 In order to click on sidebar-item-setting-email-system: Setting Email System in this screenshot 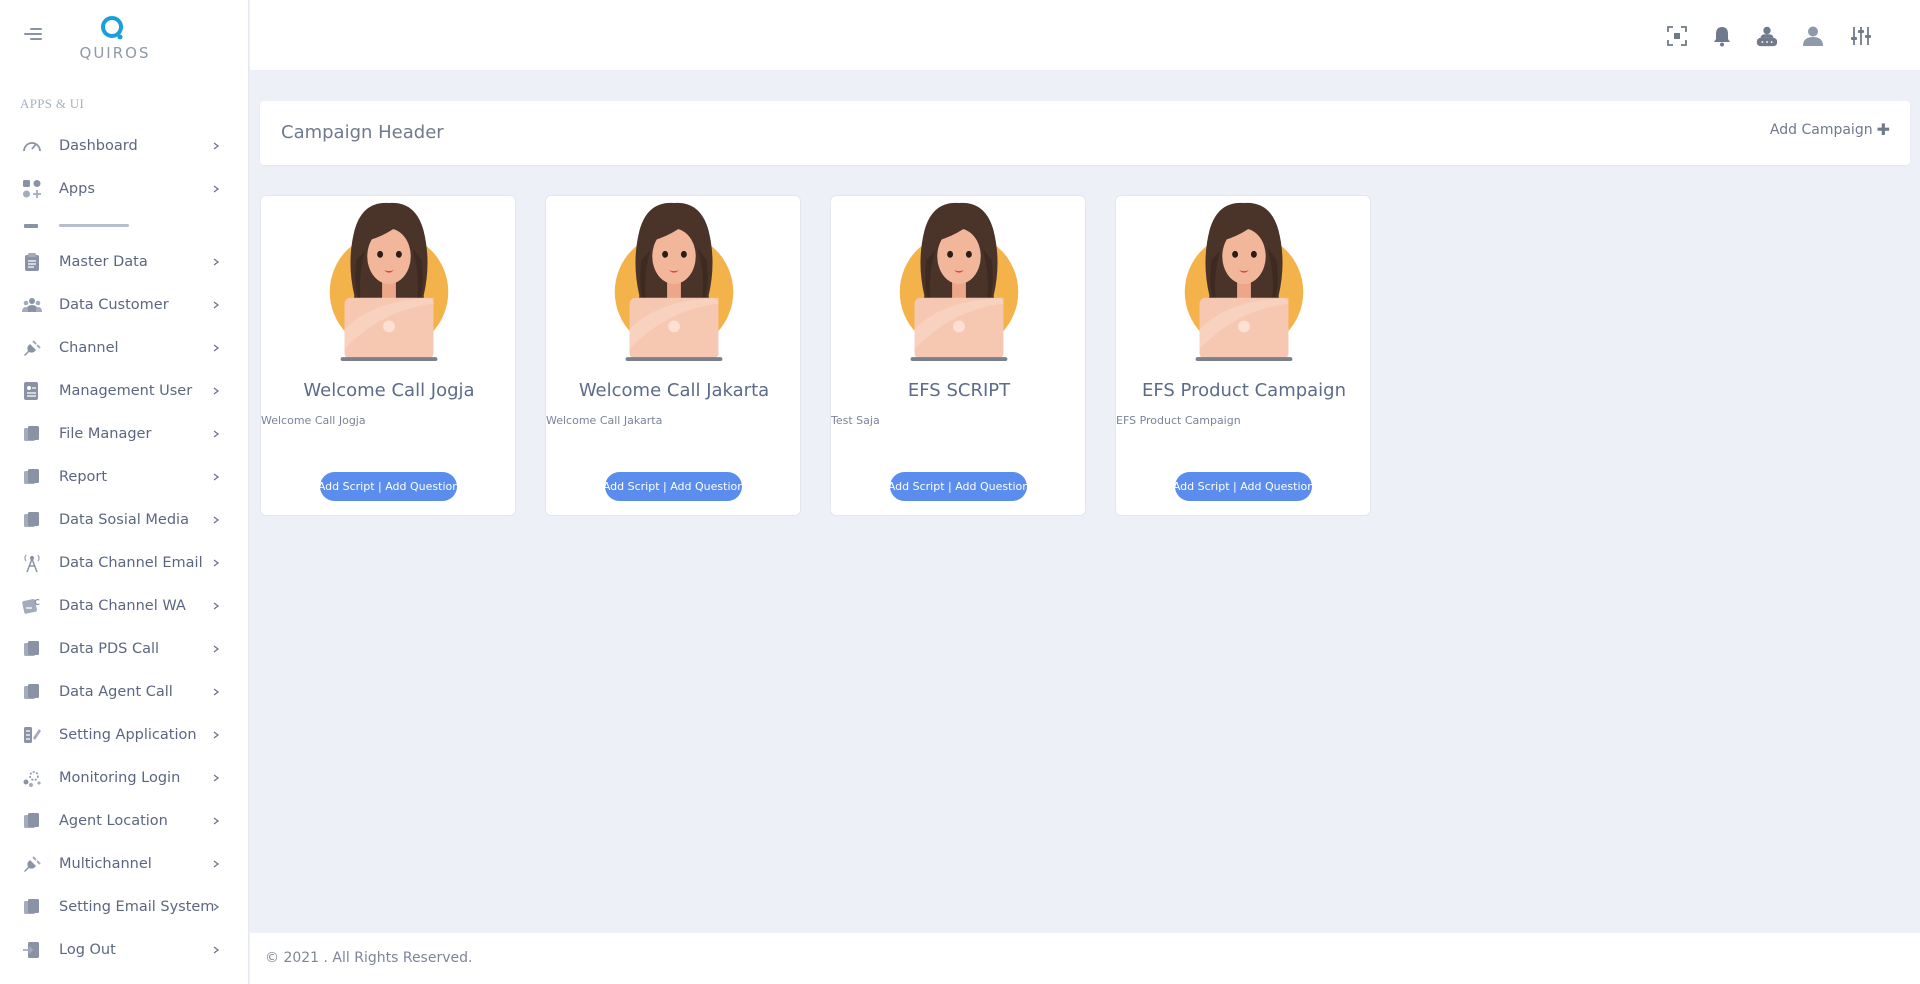, I will do `click(124, 907)`.